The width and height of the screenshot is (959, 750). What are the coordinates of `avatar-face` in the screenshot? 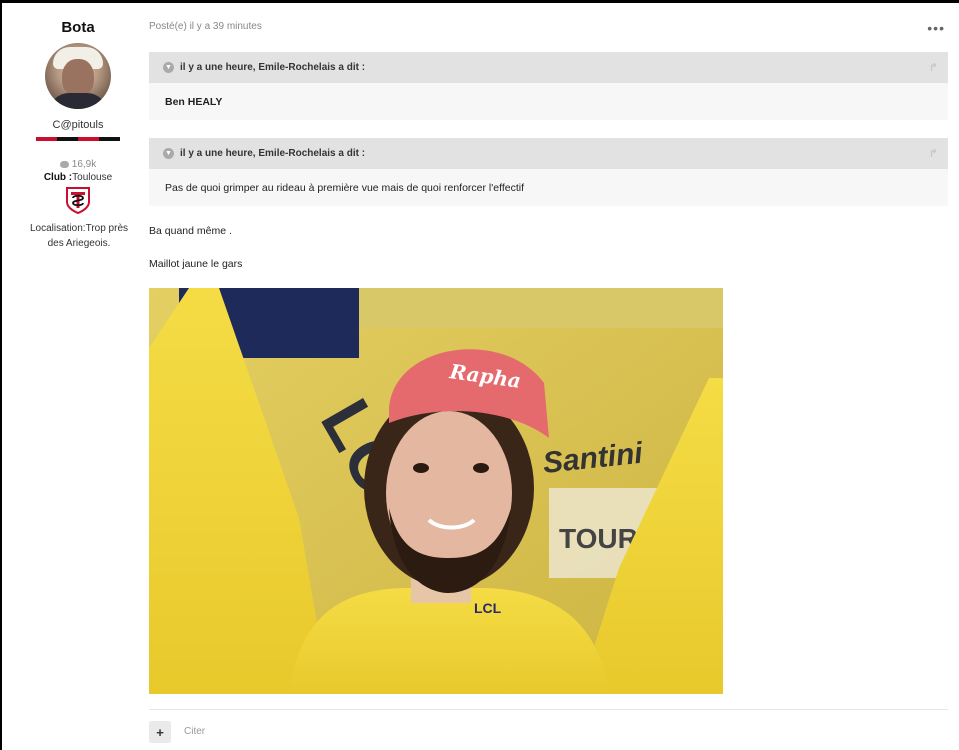 It's located at (78, 78).